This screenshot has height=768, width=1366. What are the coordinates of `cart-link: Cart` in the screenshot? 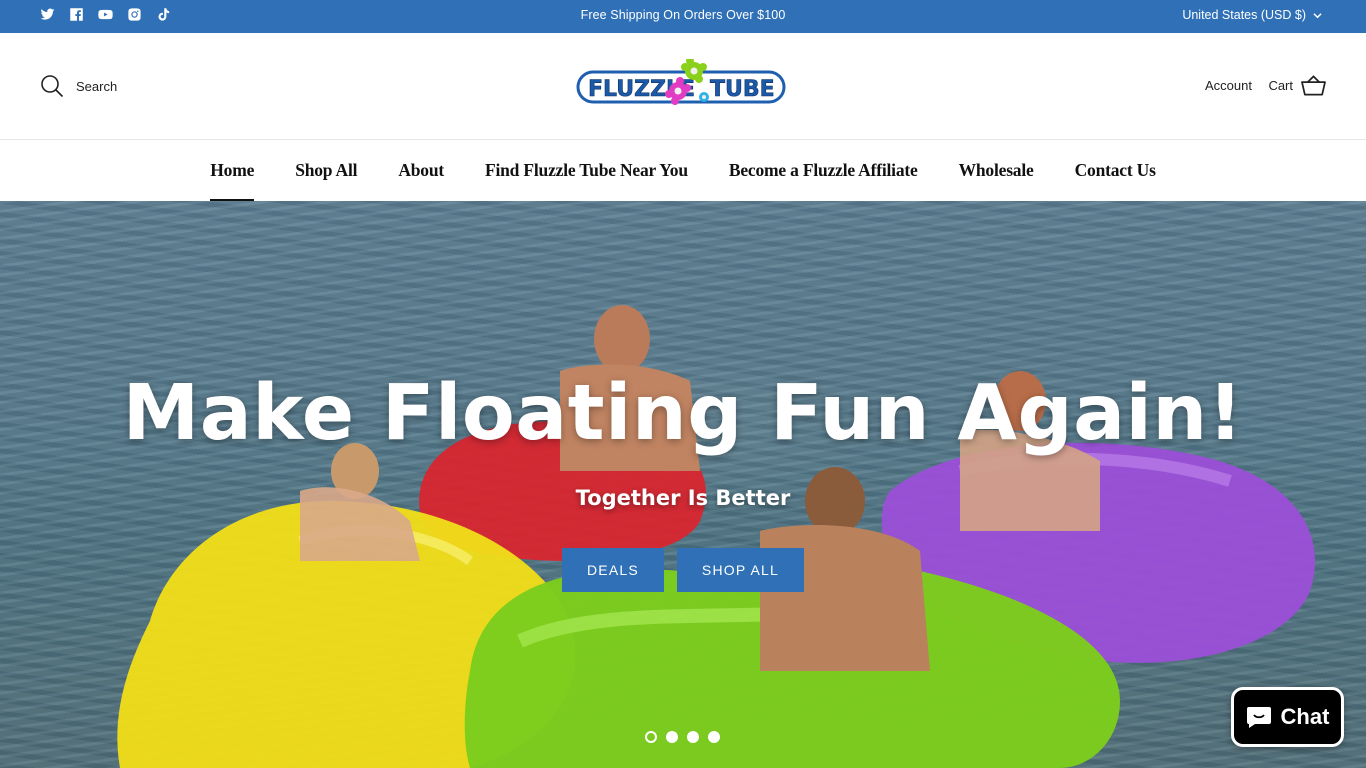 It's located at (1297, 85).